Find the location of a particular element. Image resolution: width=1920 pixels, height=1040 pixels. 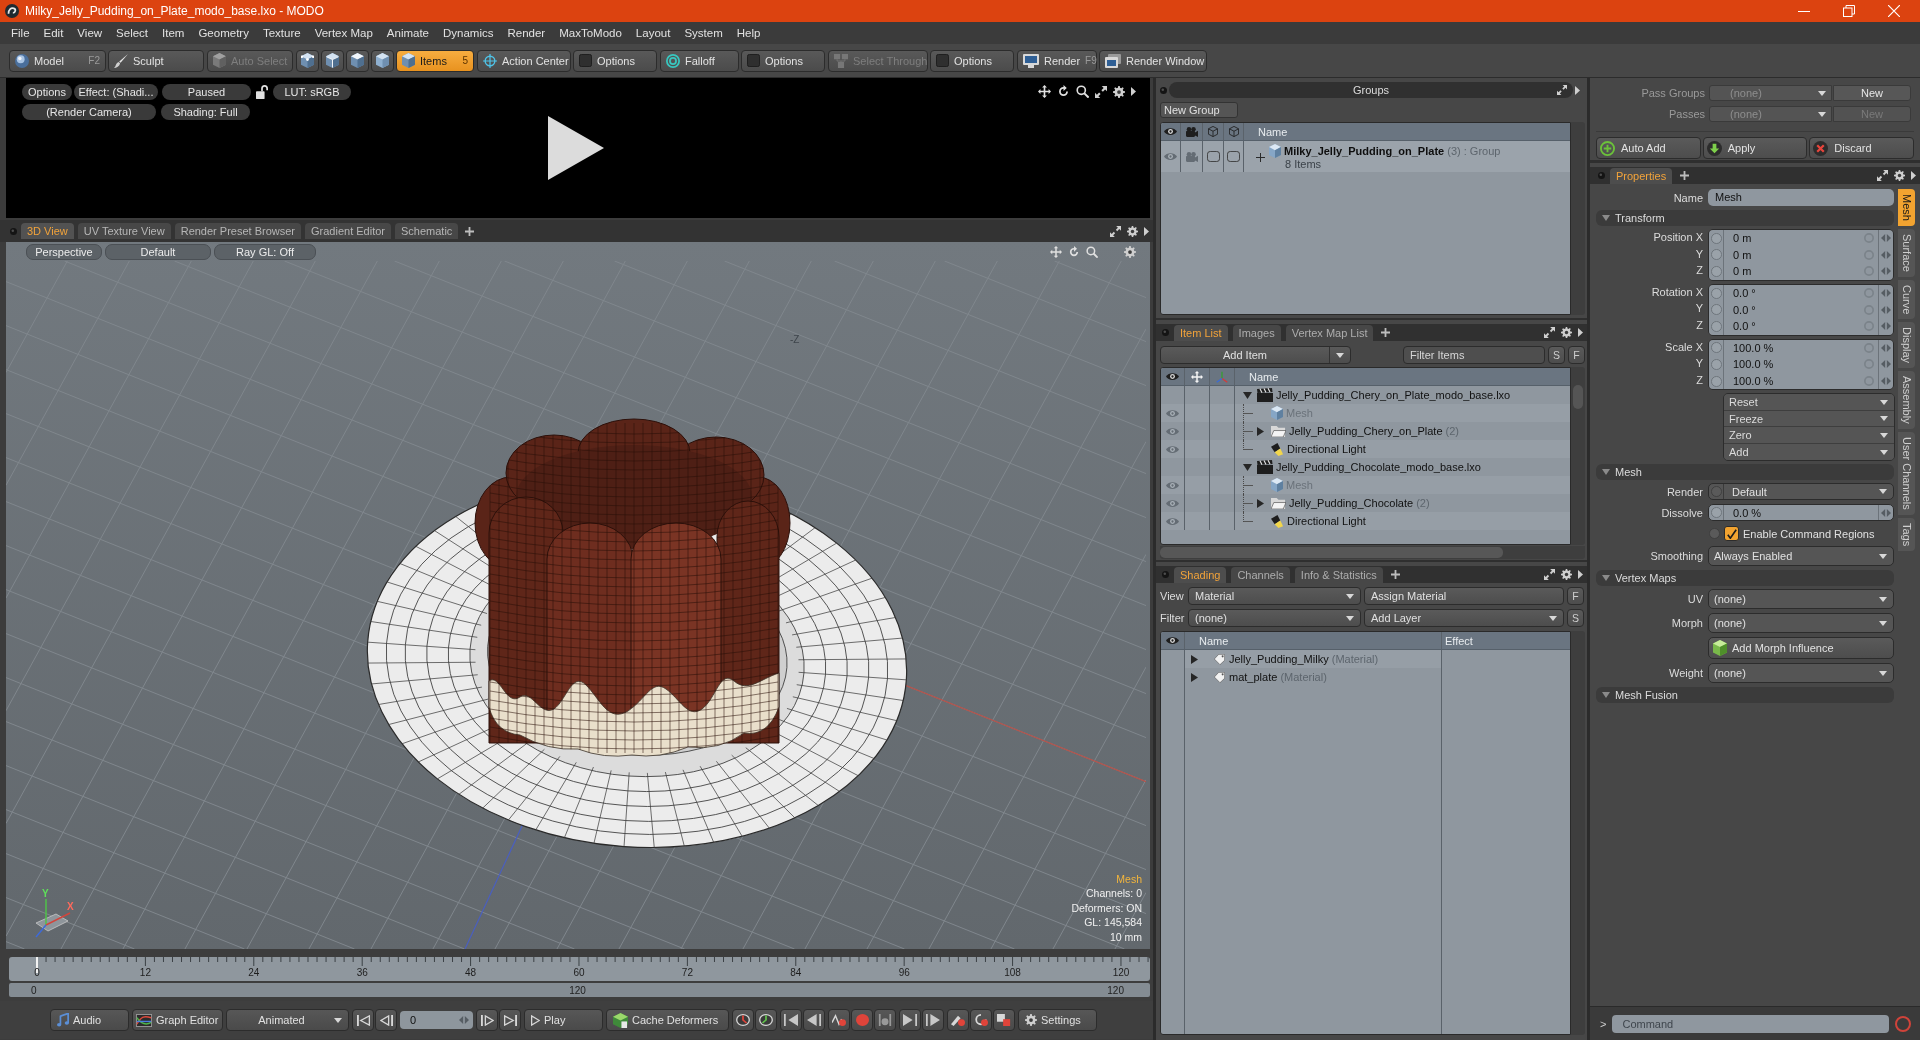

ring-icon is located at coordinates (1903, 1023).